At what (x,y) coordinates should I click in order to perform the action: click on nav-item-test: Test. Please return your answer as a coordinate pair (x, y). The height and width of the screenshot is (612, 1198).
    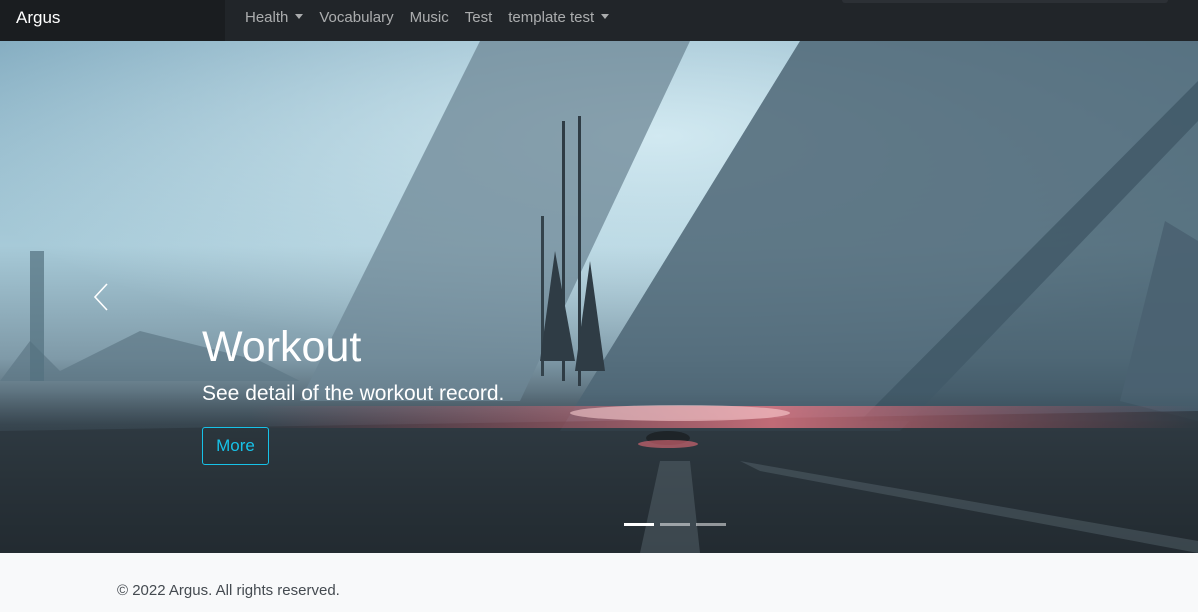
    Looking at the image, I should click on (479, 17).